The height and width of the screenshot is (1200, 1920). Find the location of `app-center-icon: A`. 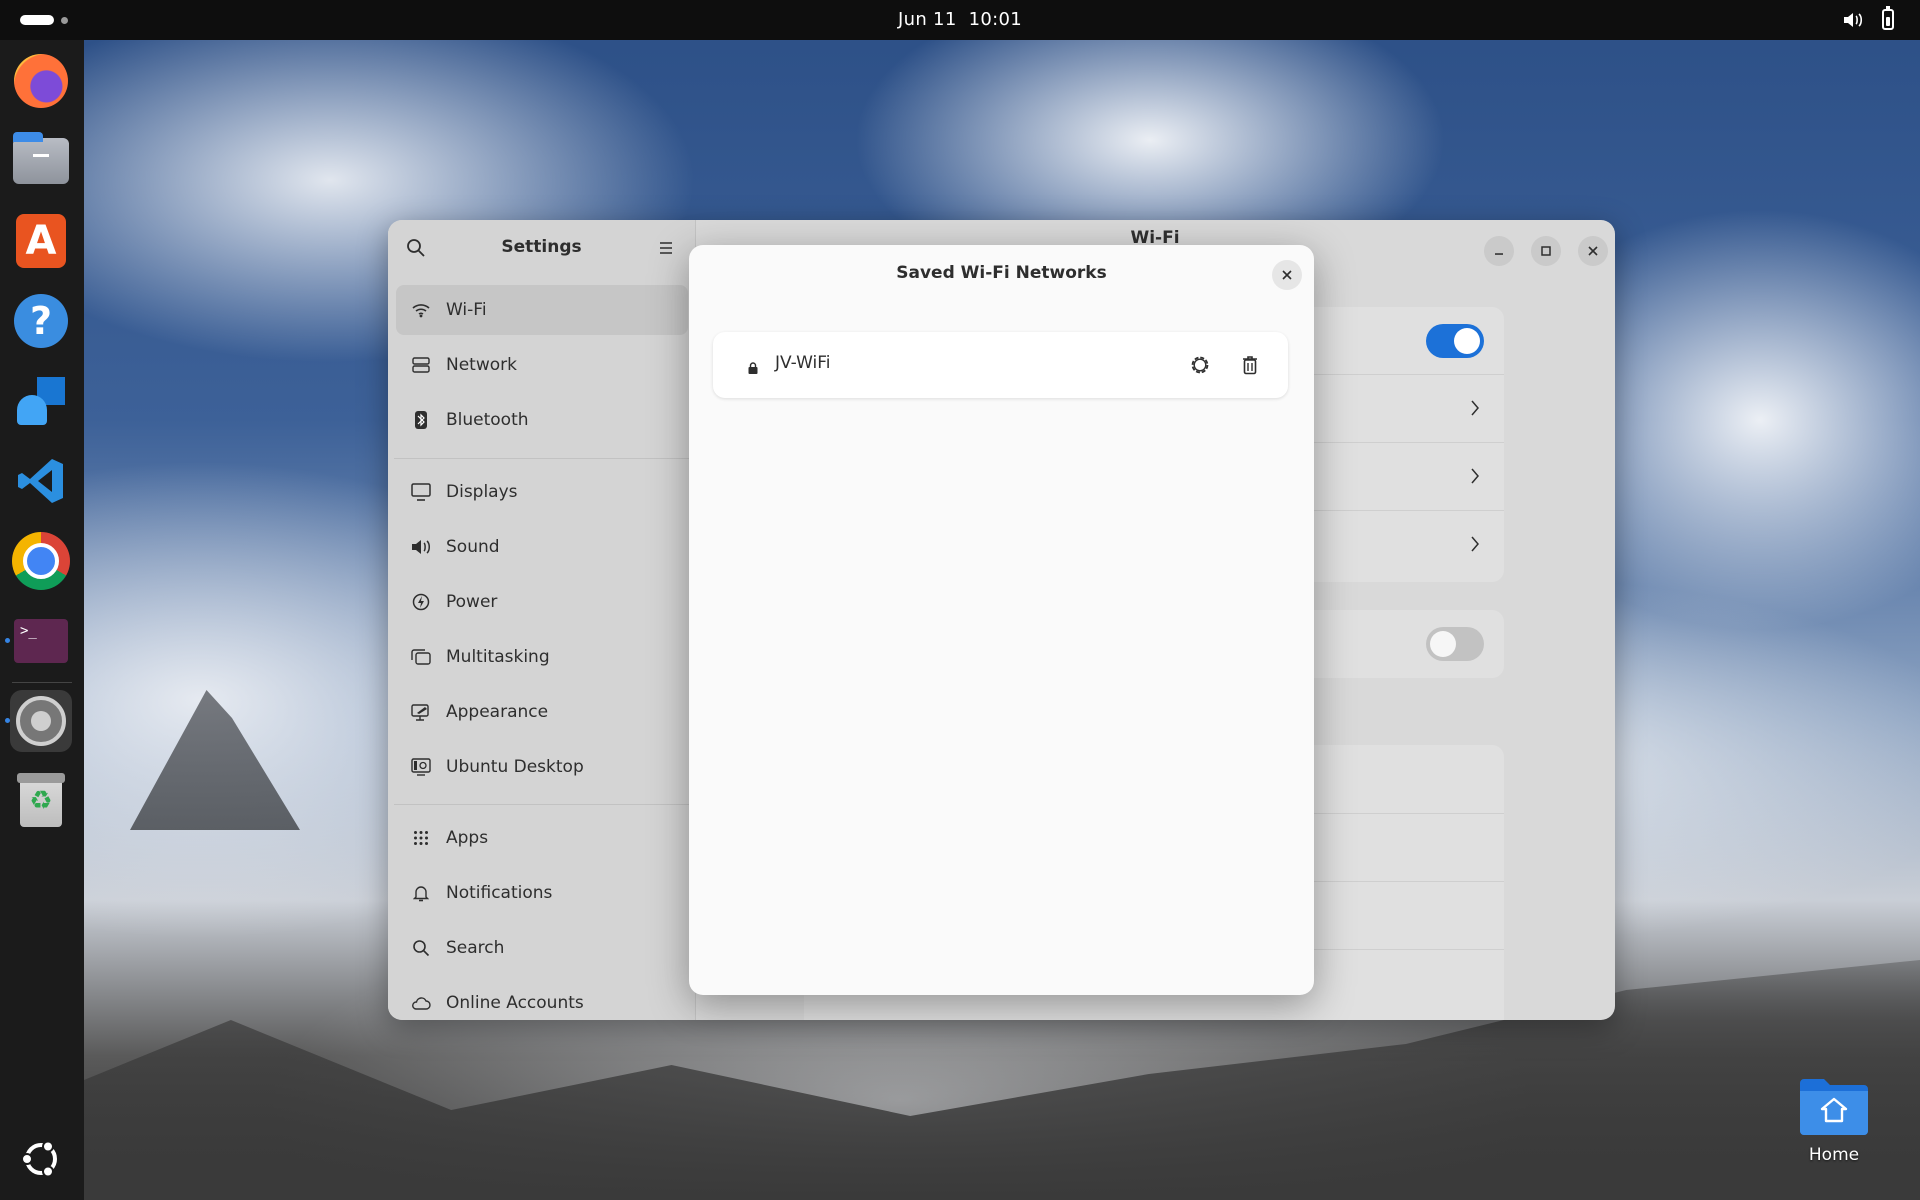

app-center-icon: A is located at coordinates (41, 241).